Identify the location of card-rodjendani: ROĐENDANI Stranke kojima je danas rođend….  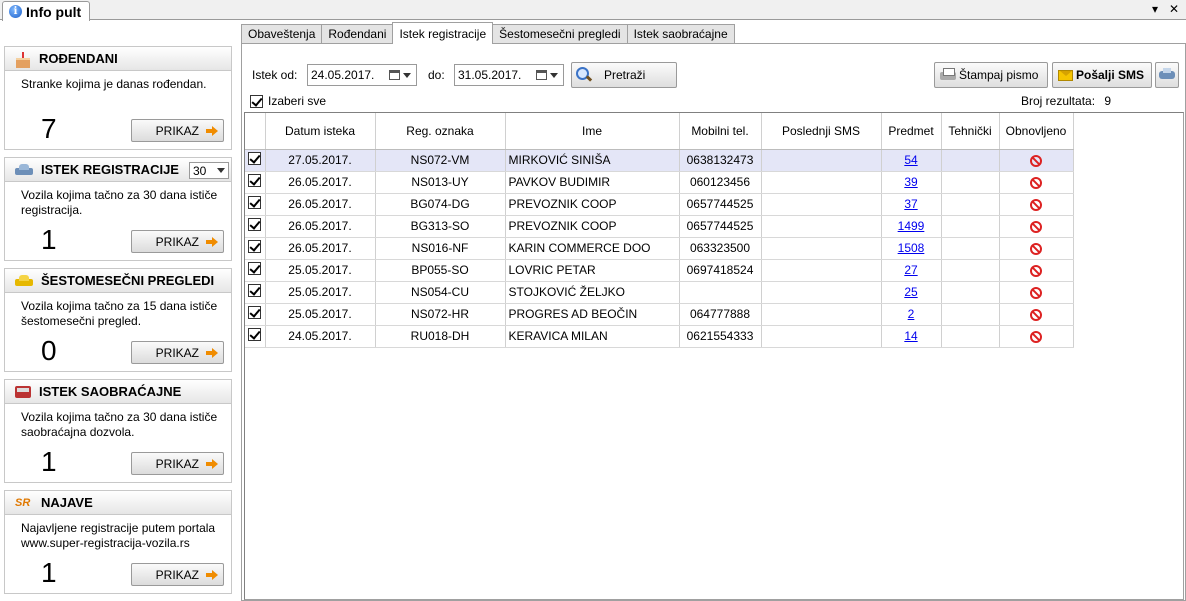
(118, 98).